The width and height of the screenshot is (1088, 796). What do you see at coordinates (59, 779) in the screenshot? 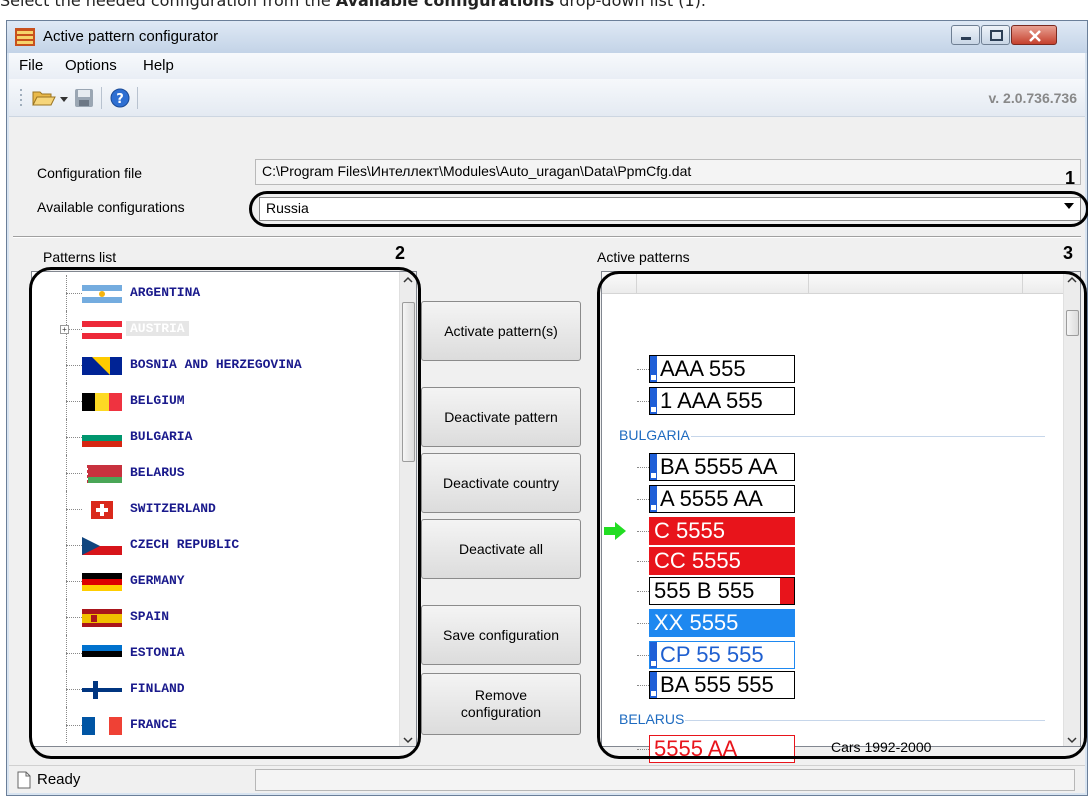
I see `status-text: Ready` at bounding box center [59, 779].